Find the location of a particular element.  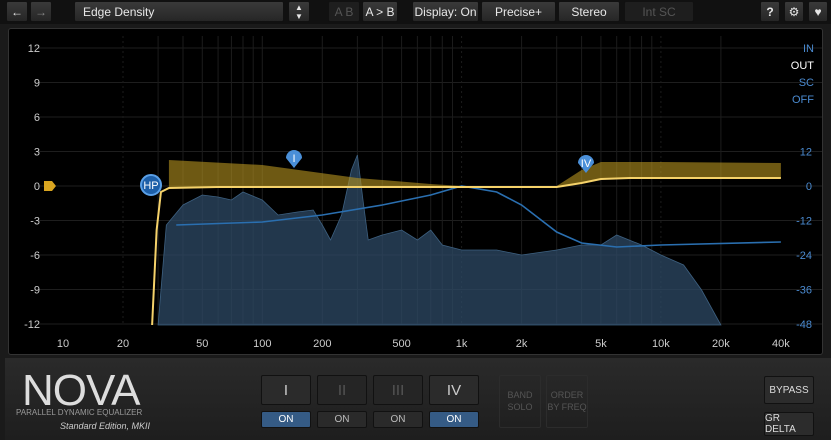

svg-text: I is located at coordinates (293, 159).